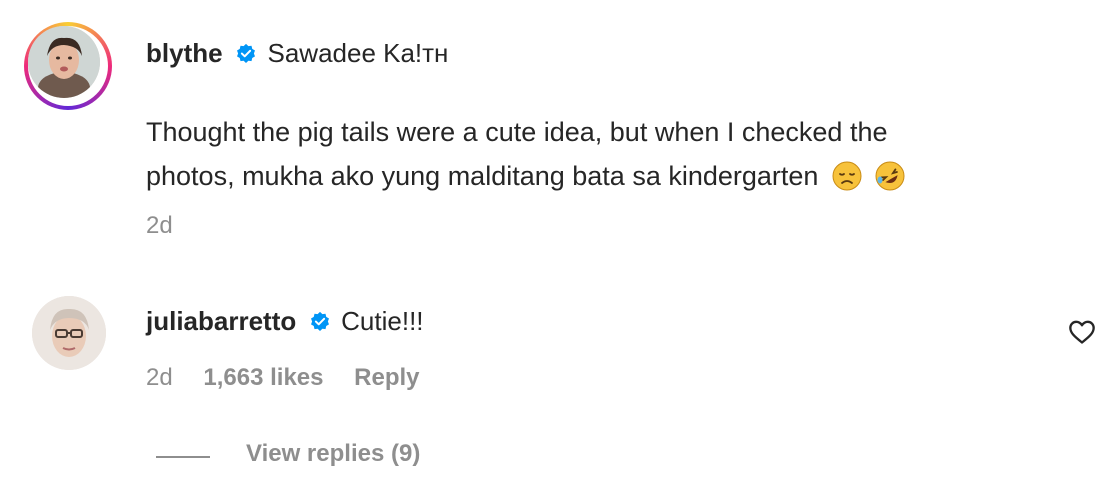 Image resolution: width=1120 pixels, height=500 pixels. I want to click on comment-text: Sawadee Ka!тн, so click(358, 53).